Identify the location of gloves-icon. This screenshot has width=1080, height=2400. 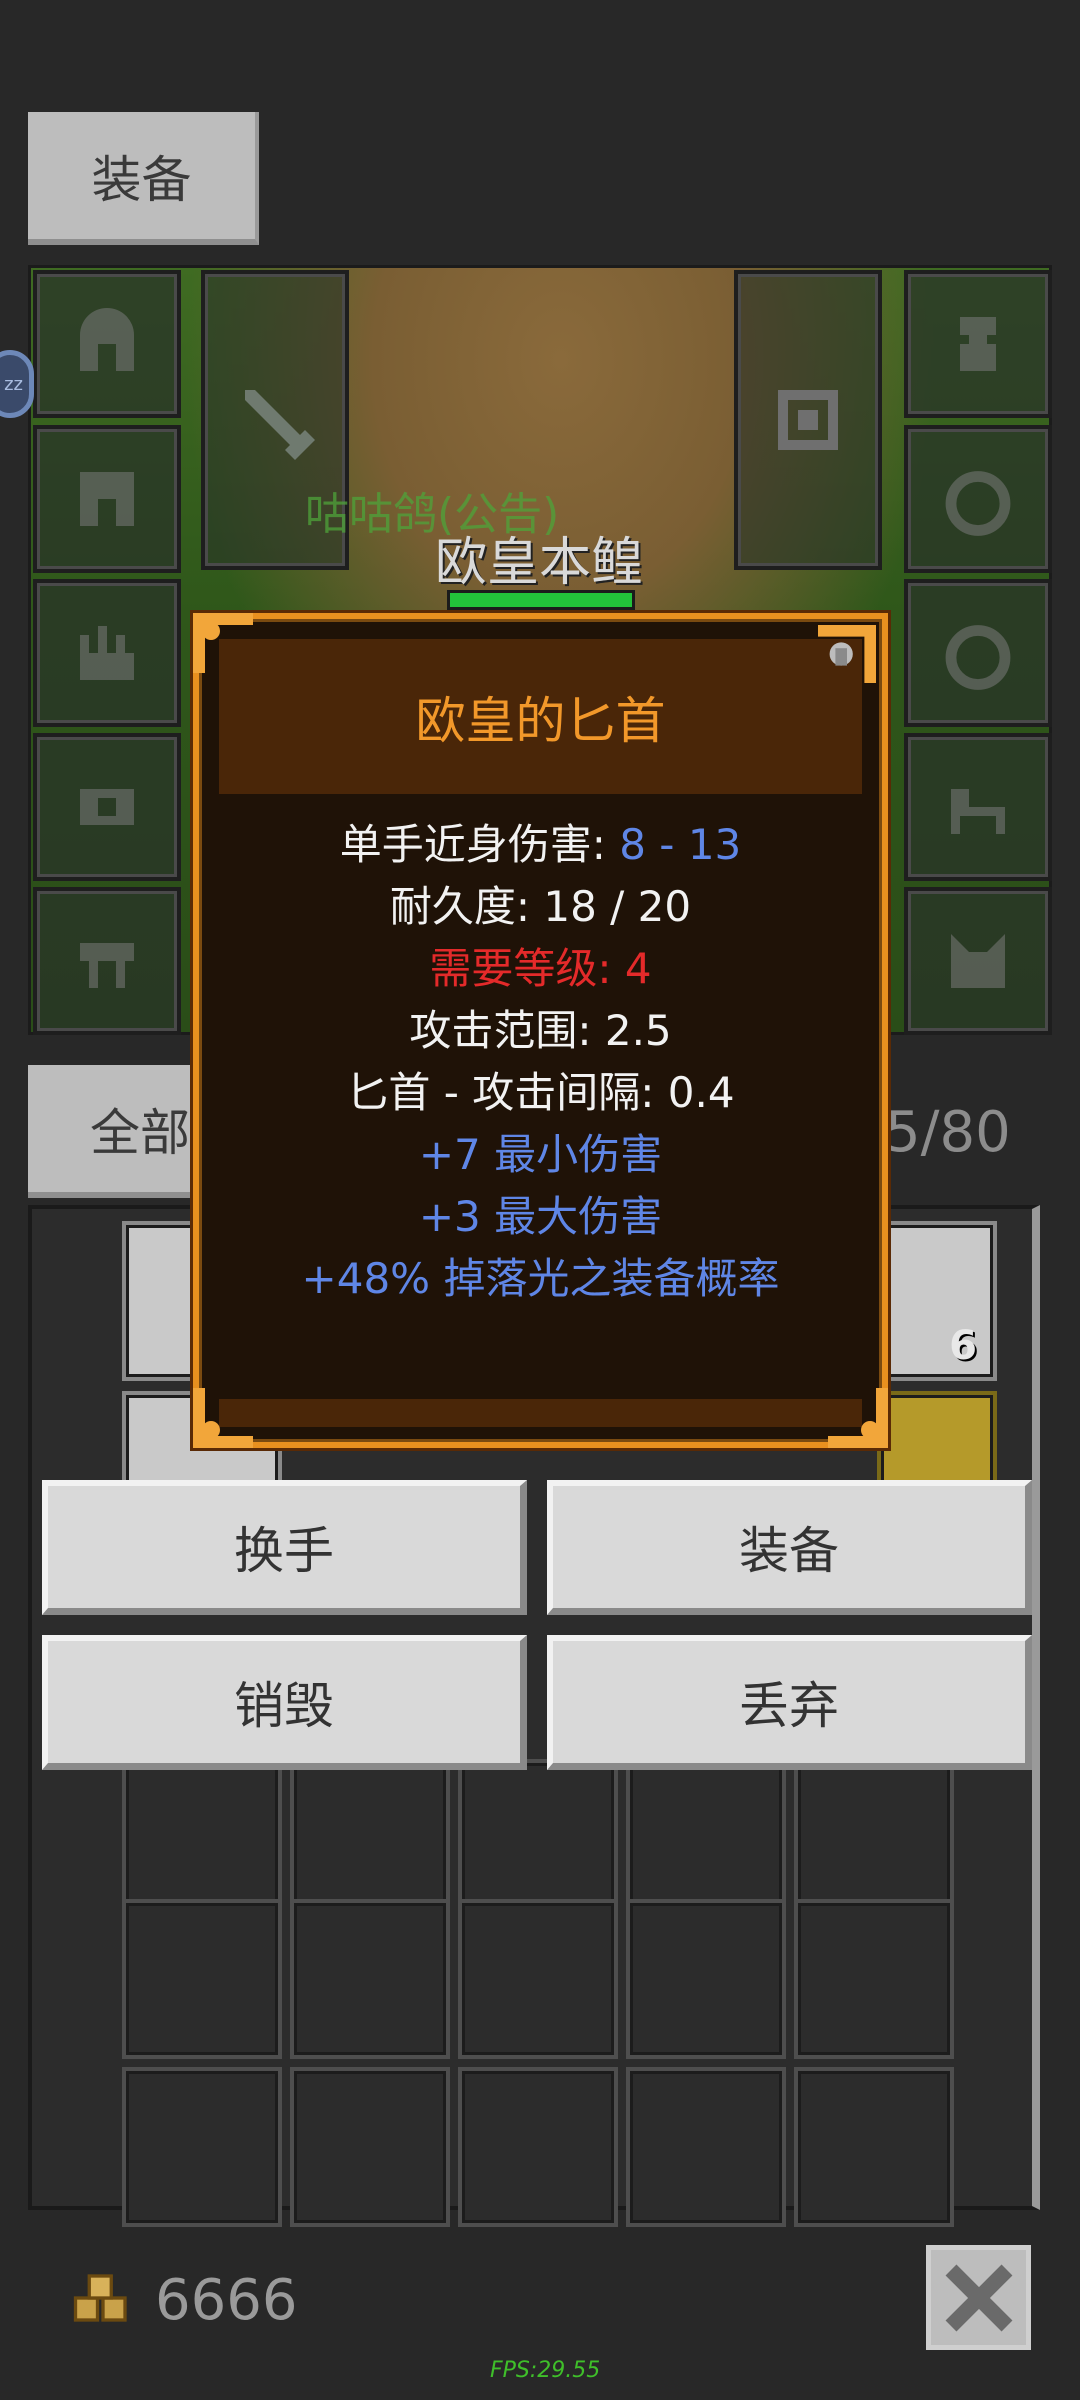
(107, 653).